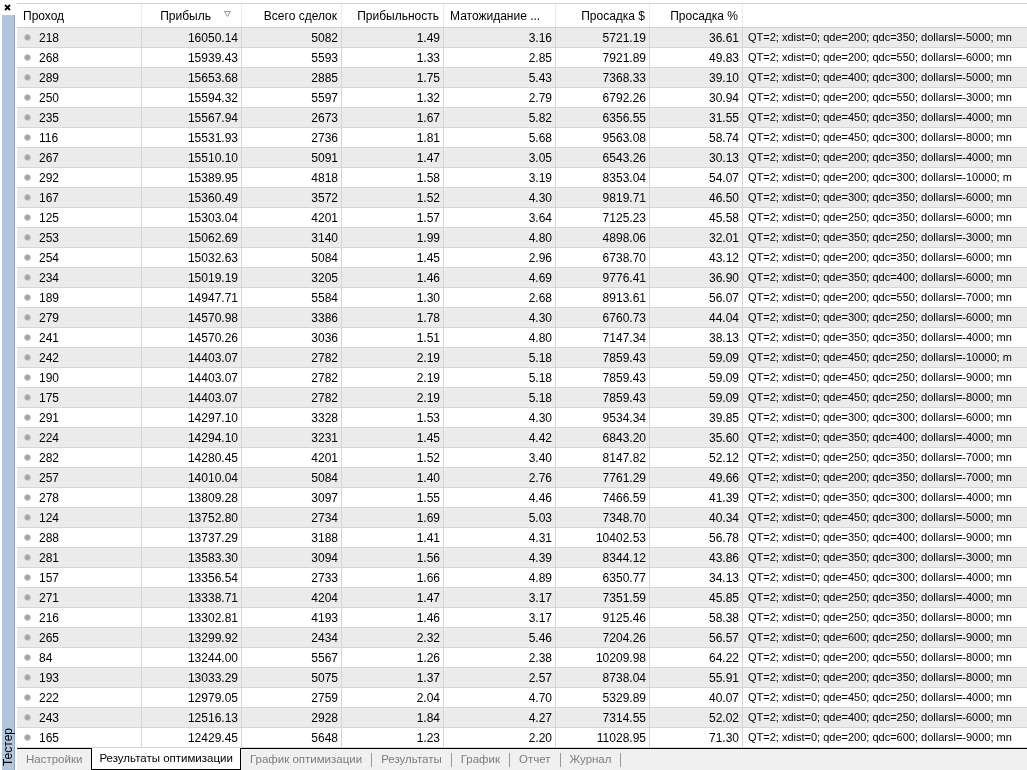  What do you see at coordinates (292, 397) in the screenshot?
I see `table-cell: 2782` at bounding box center [292, 397].